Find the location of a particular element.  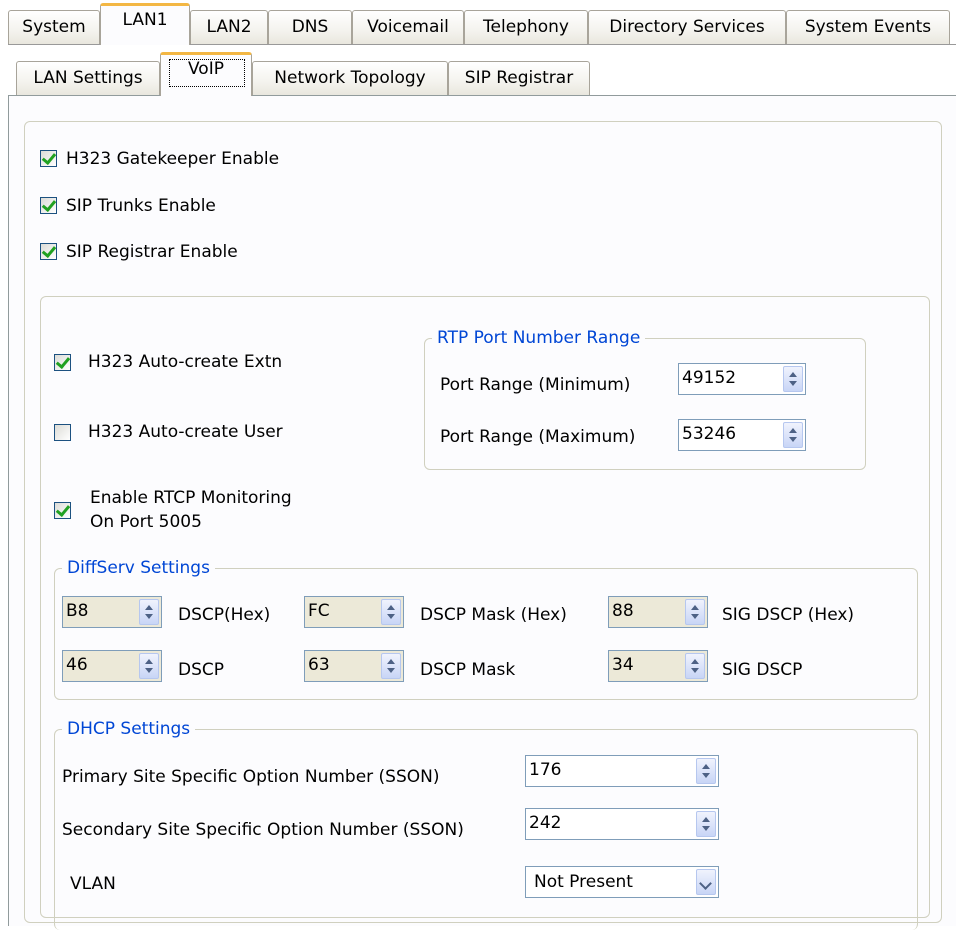

auto-create-extn-label: H323 Auto-create Extn is located at coordinates (185, 362).